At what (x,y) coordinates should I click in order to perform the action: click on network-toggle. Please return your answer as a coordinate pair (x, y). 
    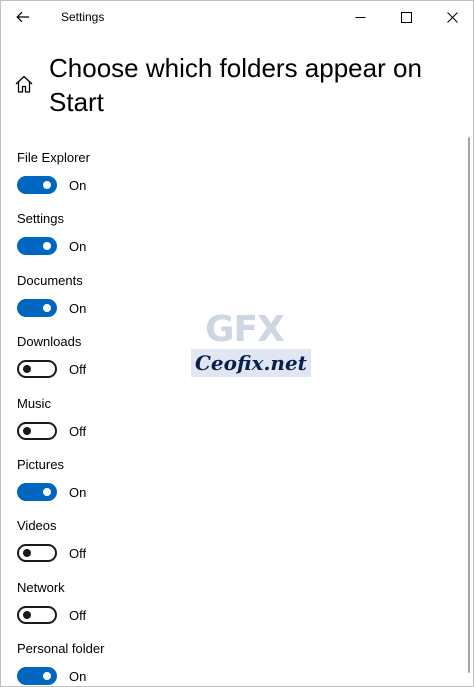
    Looking at the image, I should click on (37, 614).